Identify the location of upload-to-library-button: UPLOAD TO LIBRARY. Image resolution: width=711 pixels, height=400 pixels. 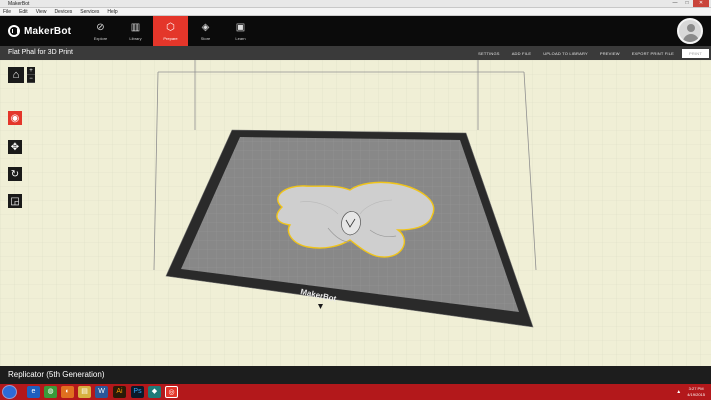
(565, 53).